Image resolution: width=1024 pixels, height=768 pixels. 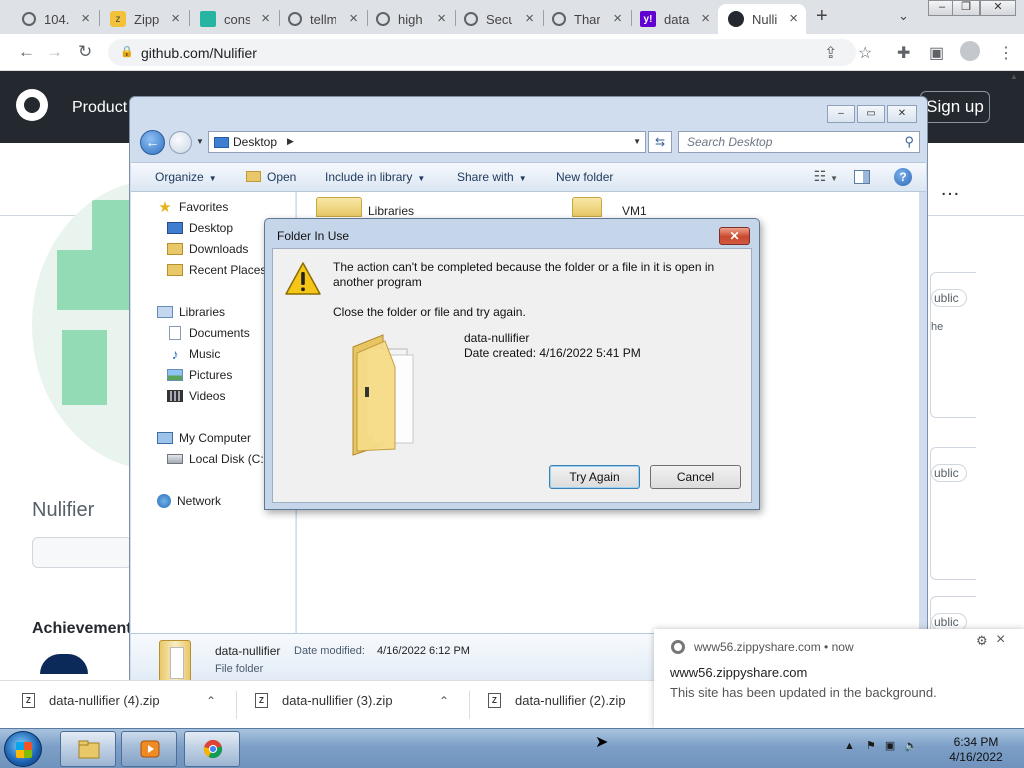 I want to click on follow-button, so click(x=82, y=552).